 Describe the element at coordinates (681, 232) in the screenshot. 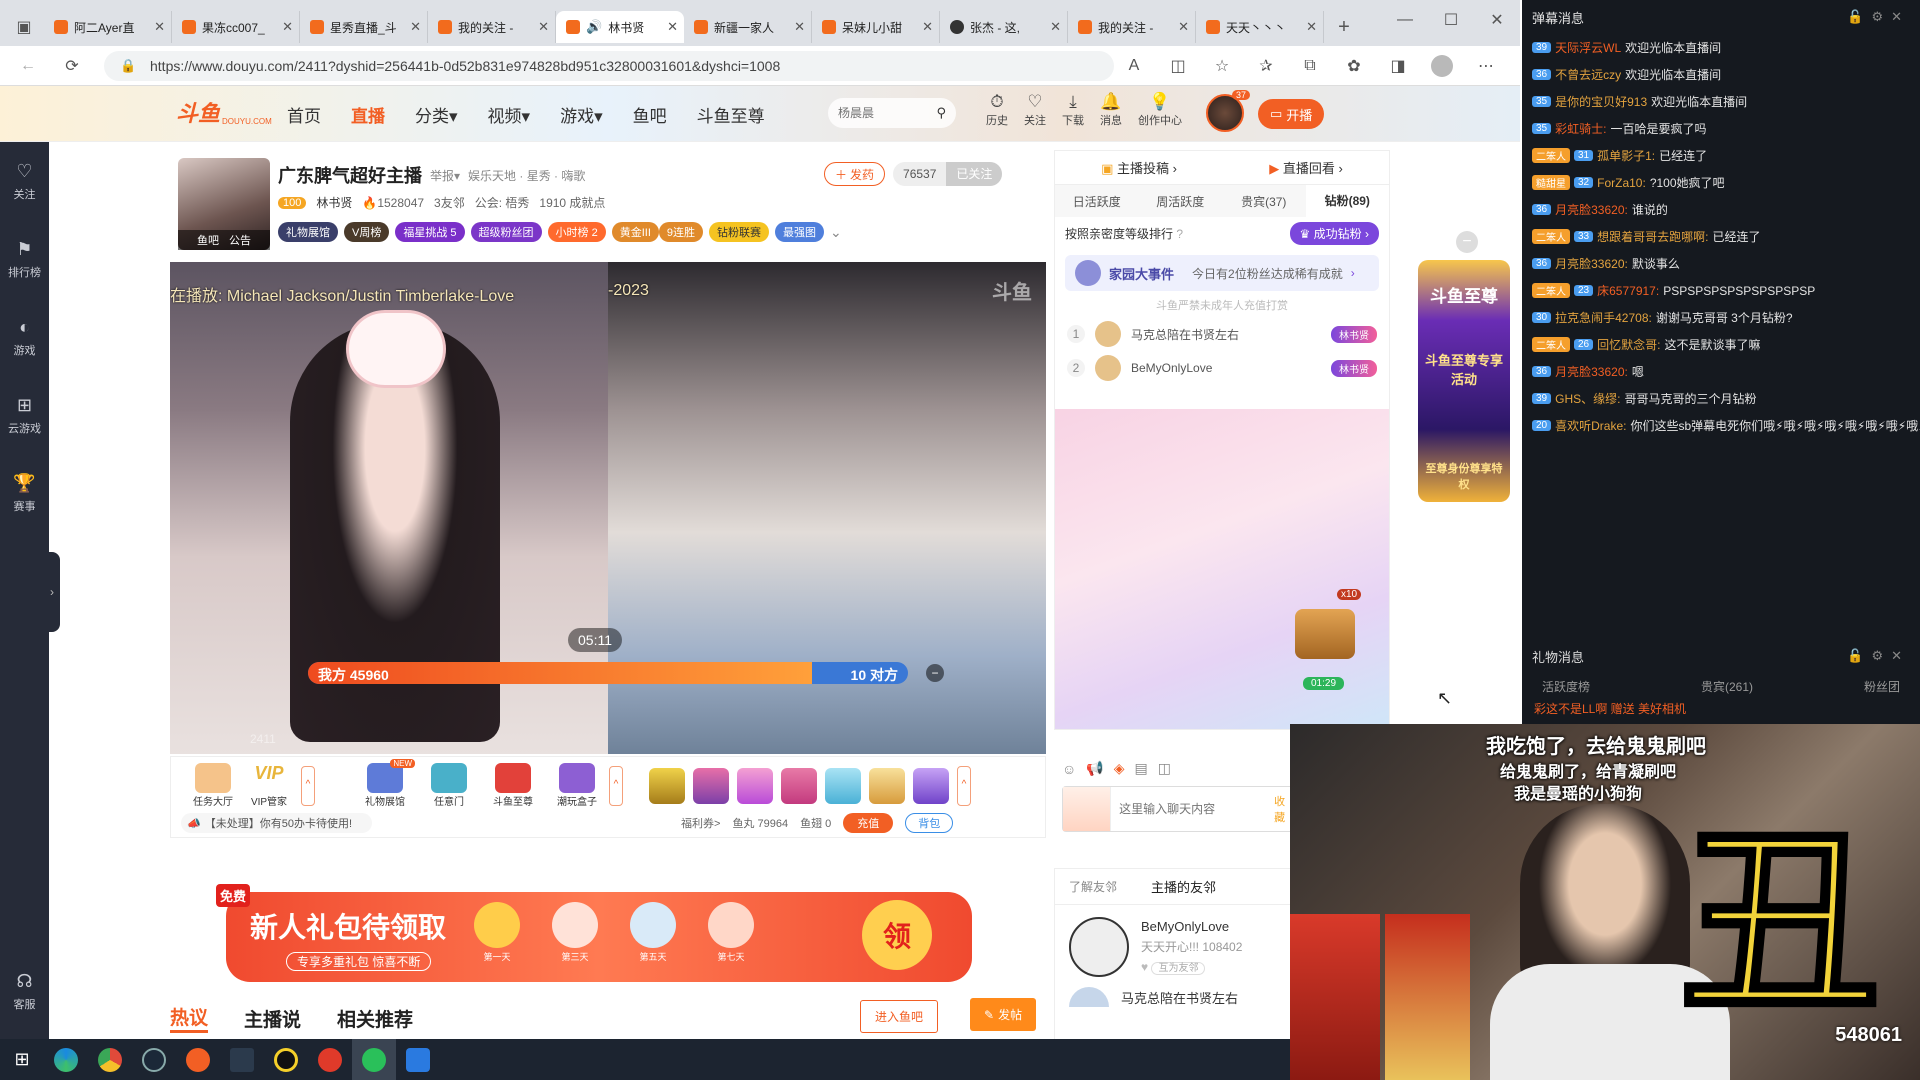

I see `badge-win-streak: 9连胜` at that location.